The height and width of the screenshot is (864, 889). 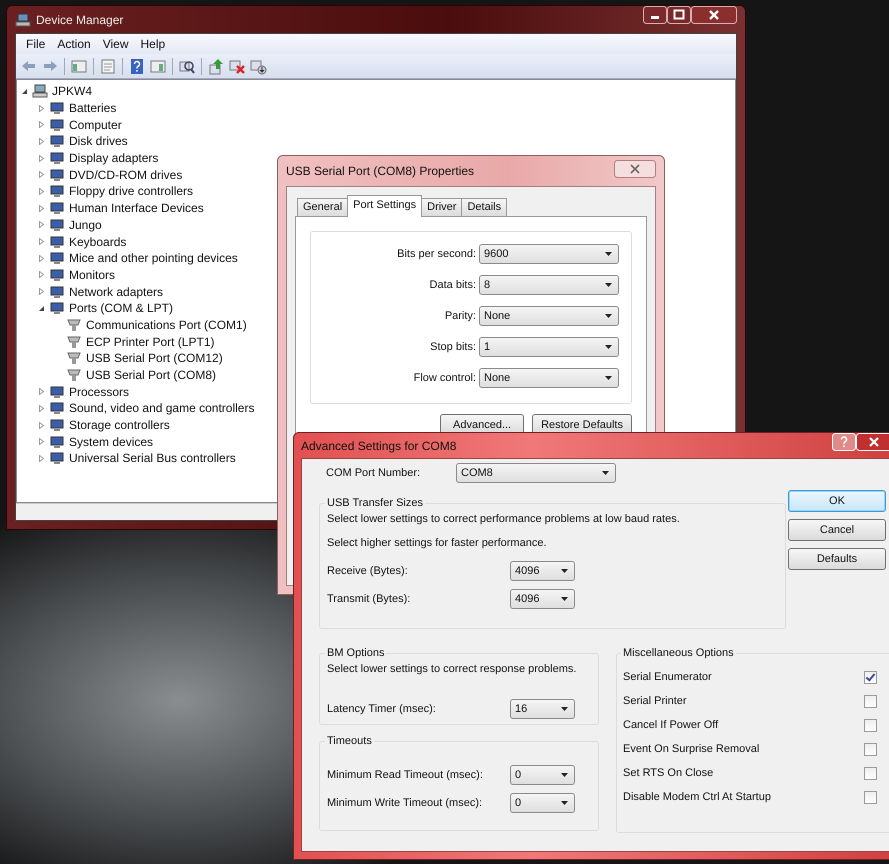 What do you see at coordinates (384, 206) in the screenshot?
I see `tab: Port Settings` at bounding box center [384, 206].